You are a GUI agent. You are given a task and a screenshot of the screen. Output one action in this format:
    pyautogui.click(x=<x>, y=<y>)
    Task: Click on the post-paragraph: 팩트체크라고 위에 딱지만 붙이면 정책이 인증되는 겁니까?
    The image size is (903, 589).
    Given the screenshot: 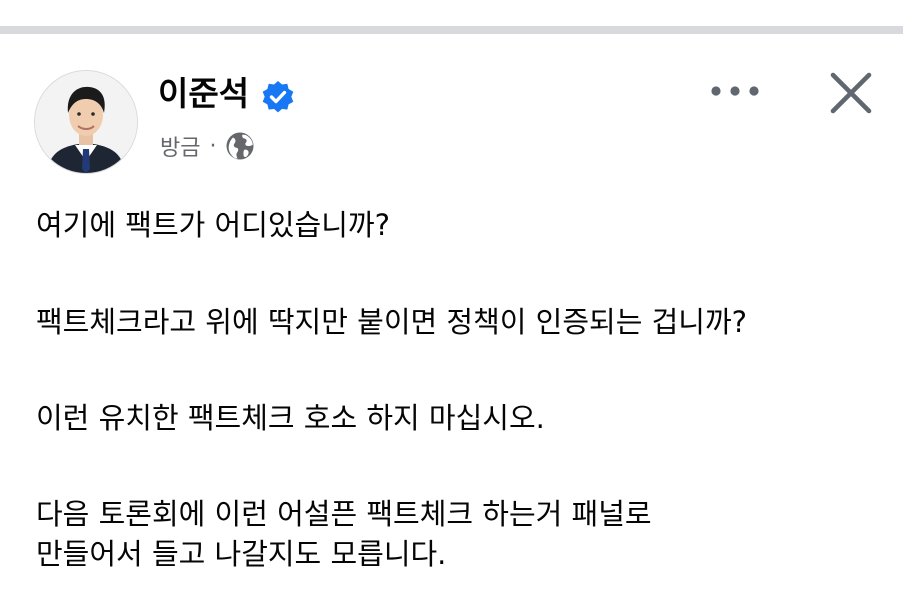 What is the action you would take?
    pyautogui.click(x=391, y=322)
    